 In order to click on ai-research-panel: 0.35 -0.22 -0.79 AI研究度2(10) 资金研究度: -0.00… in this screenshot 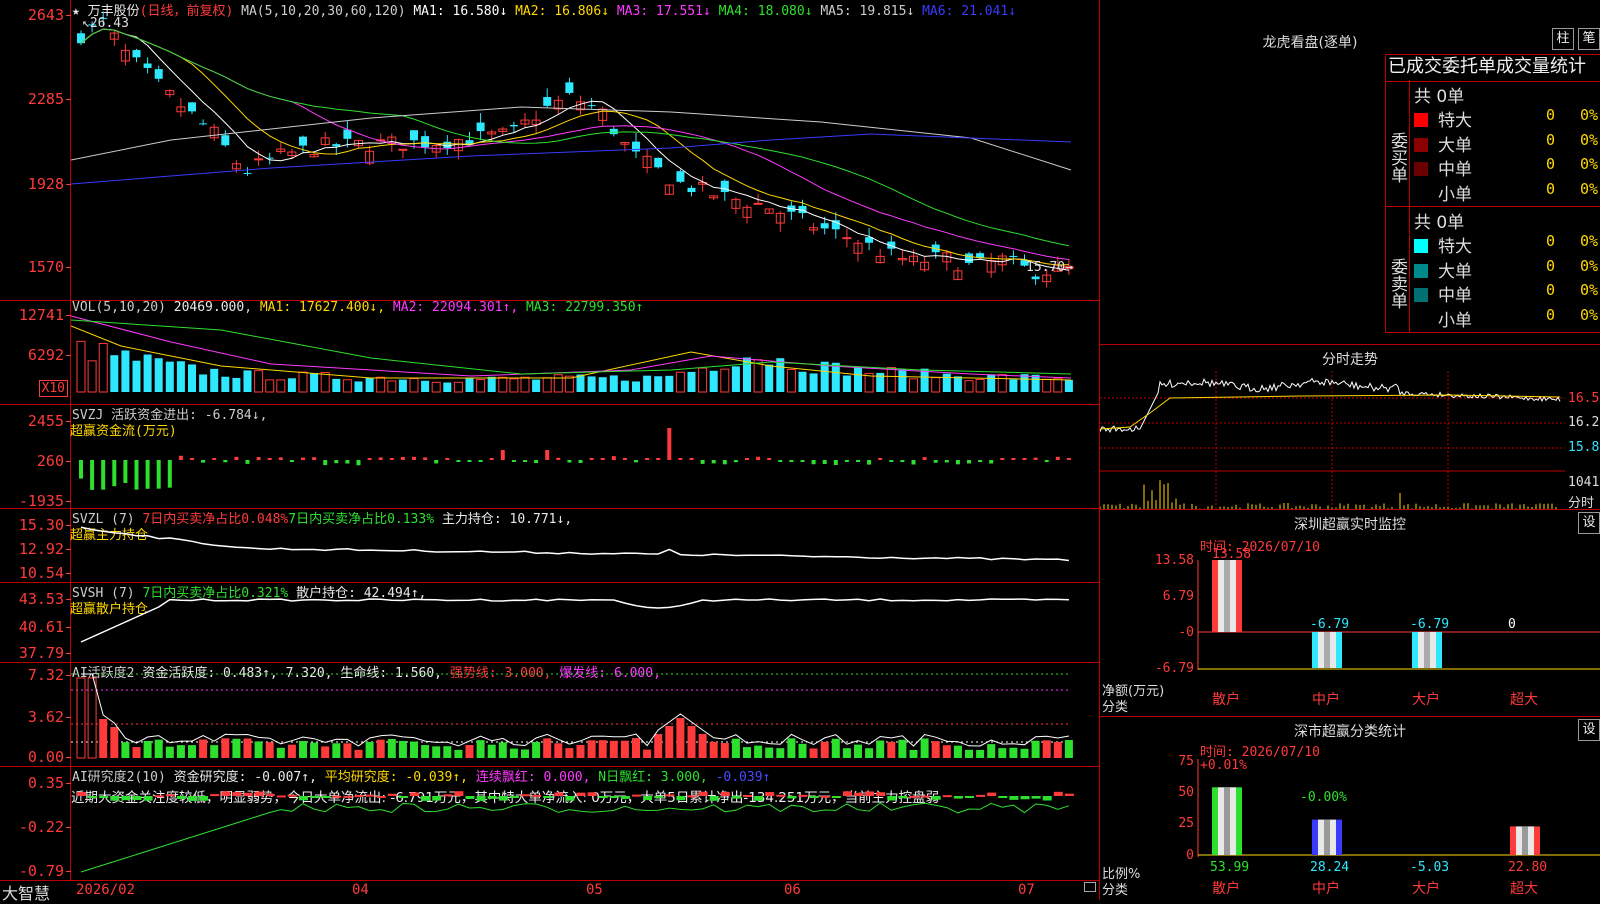, I will do `click(549, 823)`.